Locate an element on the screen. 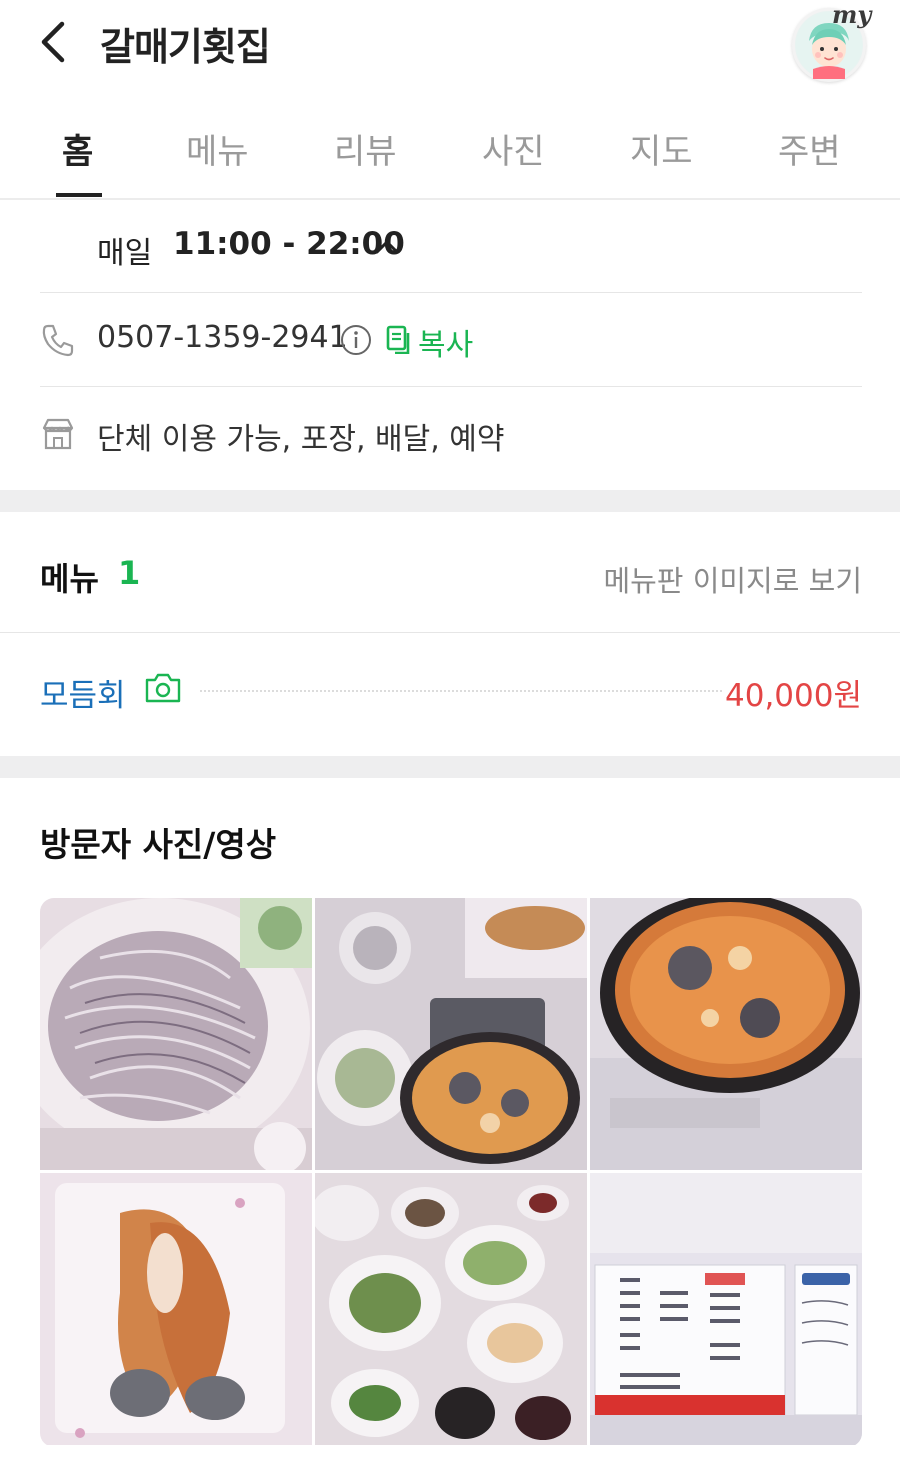 The width and height of the screenshot is (900, 1480). amenities-row: 단체 이용 가능, 포장, 배달, 예약 is located at coordinates (451, 437).